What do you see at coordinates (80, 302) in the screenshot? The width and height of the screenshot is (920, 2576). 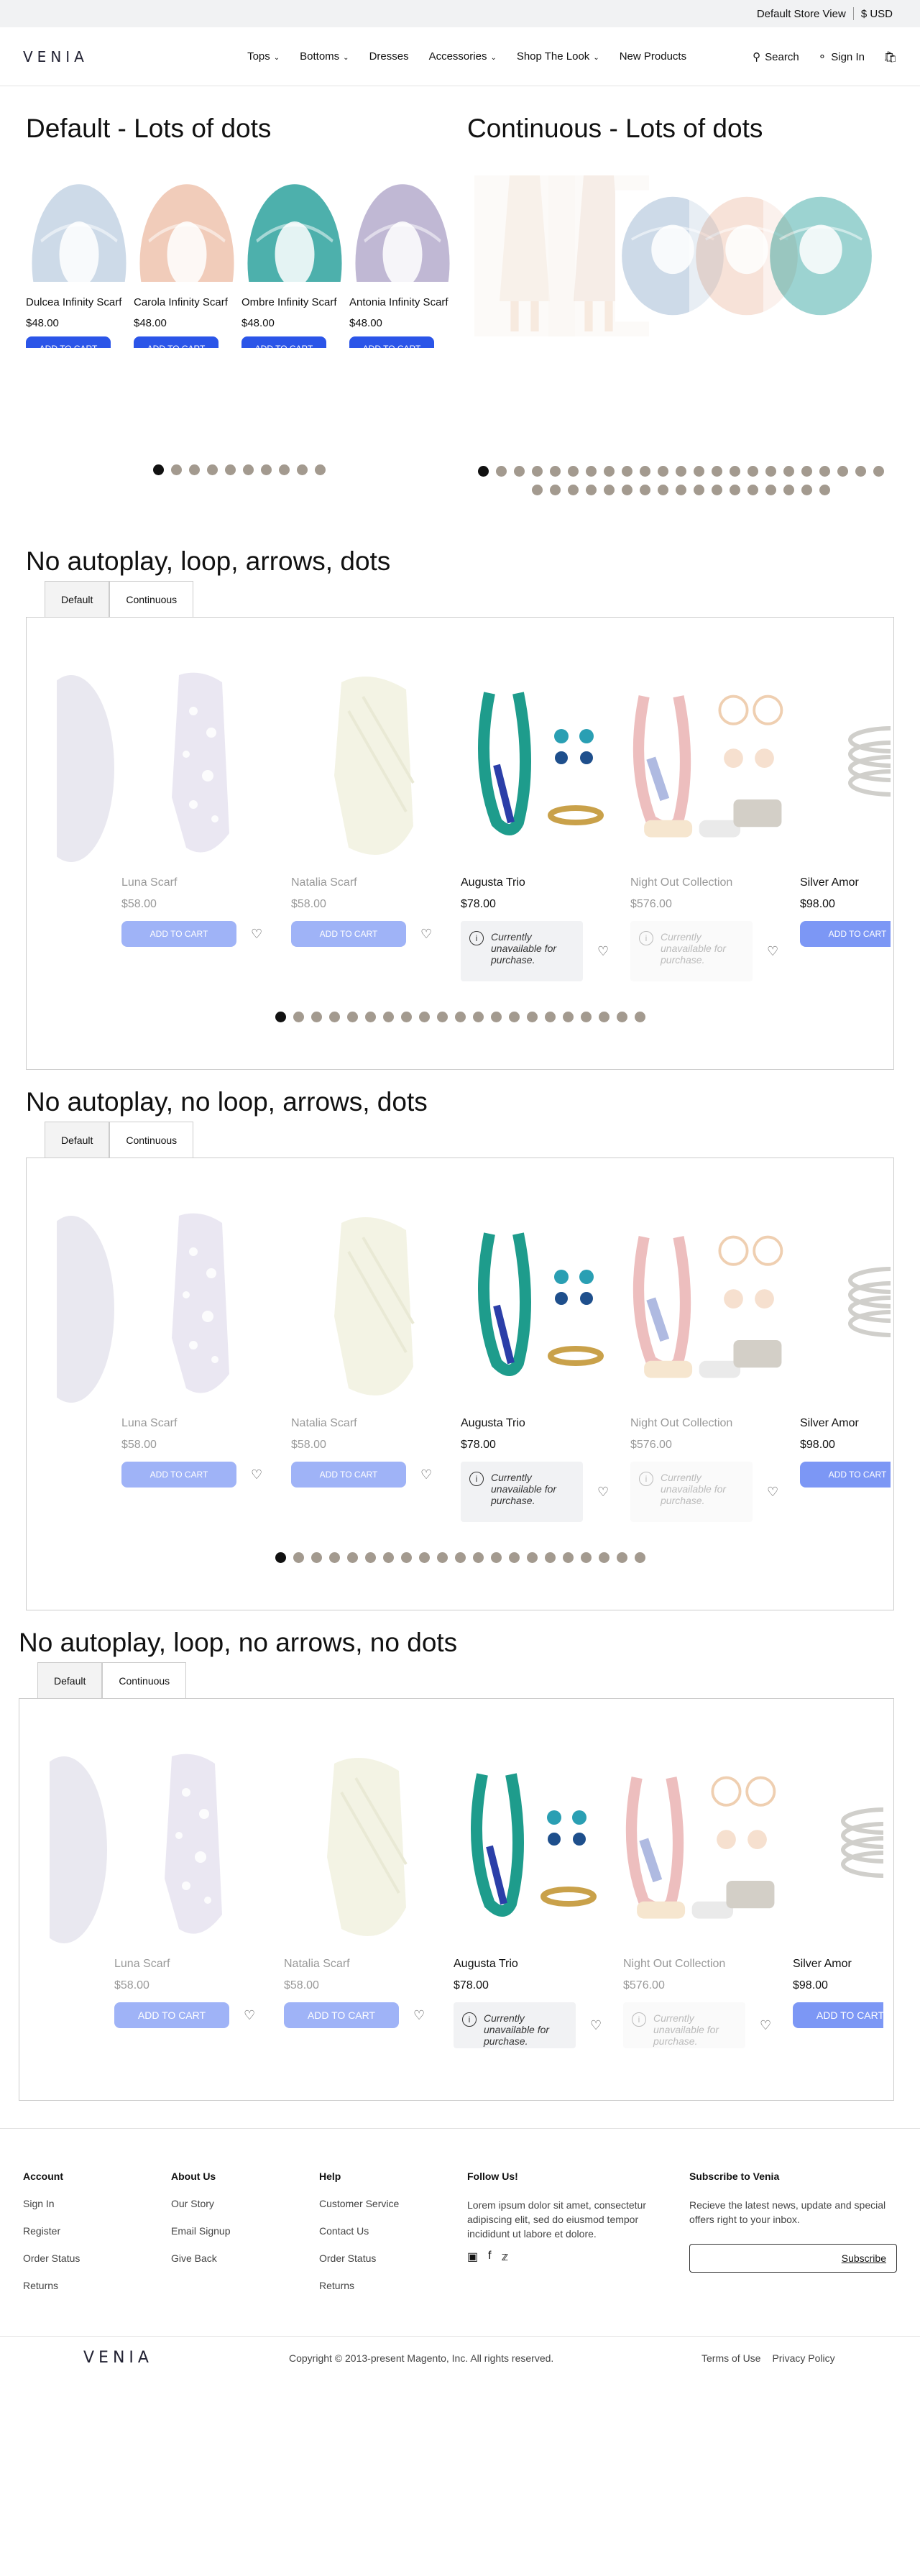 I see `product-name: Dulcea Infinity Scarf` at bounding box center [80, 302].